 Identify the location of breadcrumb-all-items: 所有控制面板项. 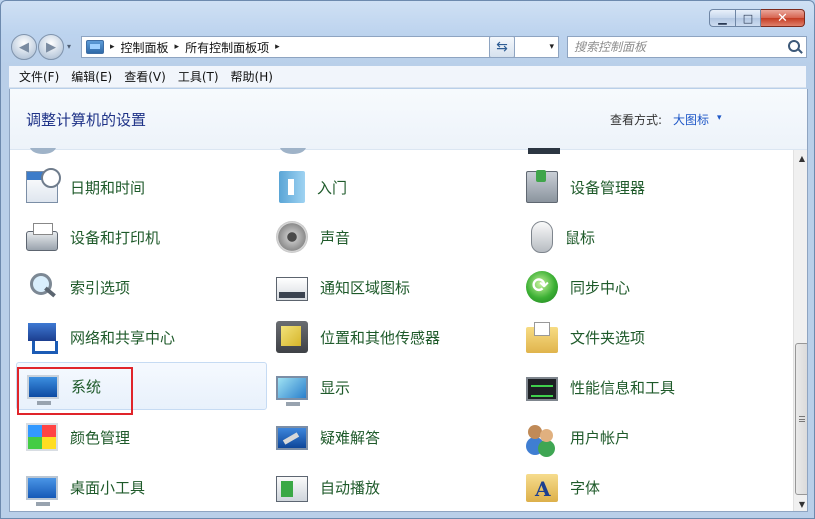
(227, 47).